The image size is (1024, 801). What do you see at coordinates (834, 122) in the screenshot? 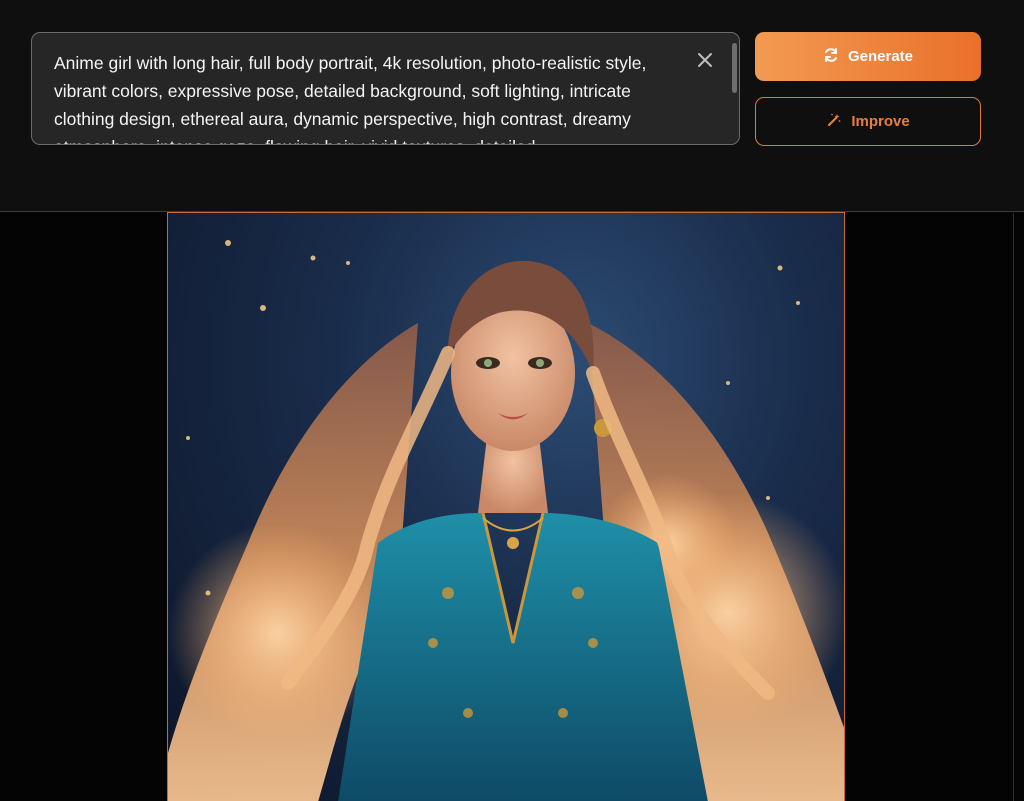
I see `magic-wand-icon` at bounding box center [834, 122].